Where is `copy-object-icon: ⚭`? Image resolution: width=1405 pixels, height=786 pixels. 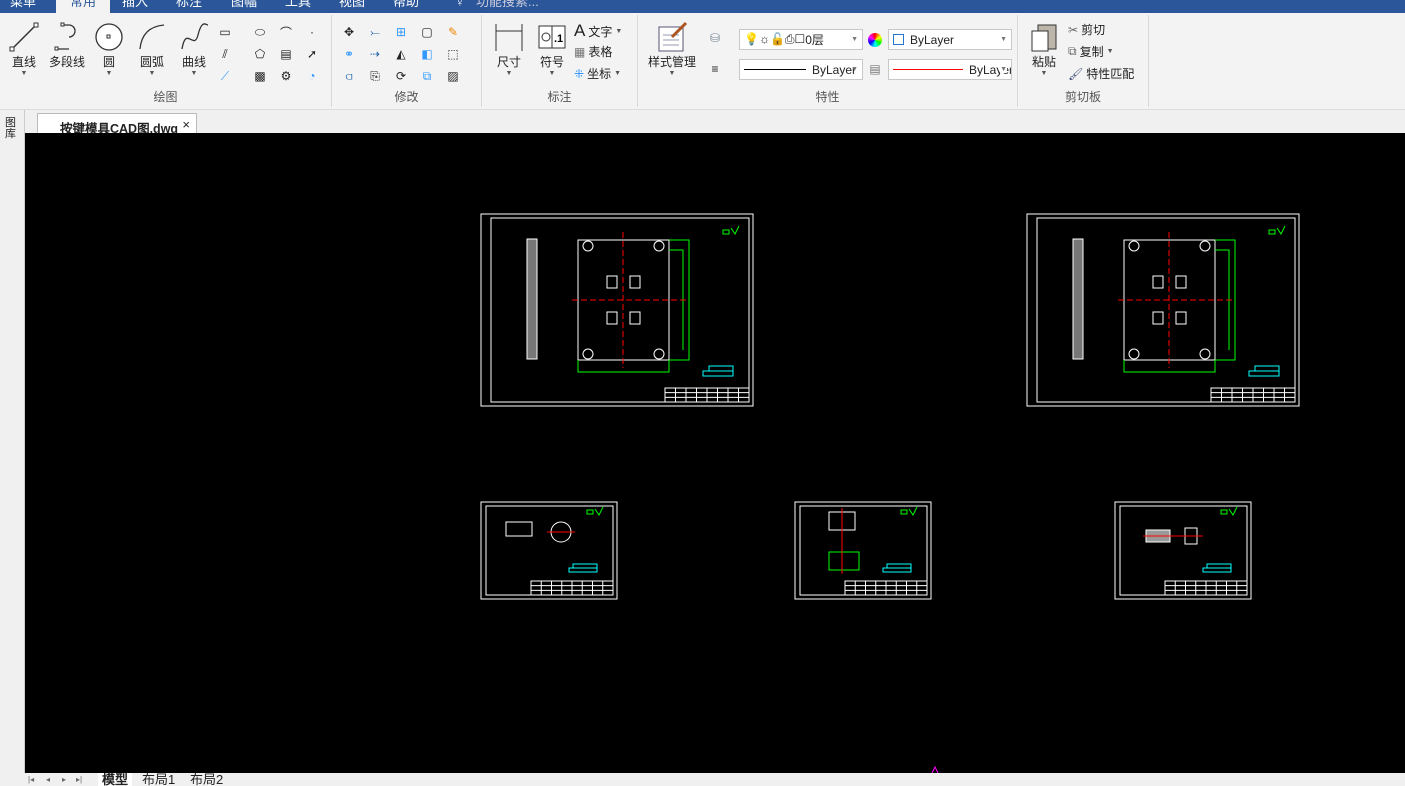 copy-object-icon: ⚭ is located at coordinates (349, 54).